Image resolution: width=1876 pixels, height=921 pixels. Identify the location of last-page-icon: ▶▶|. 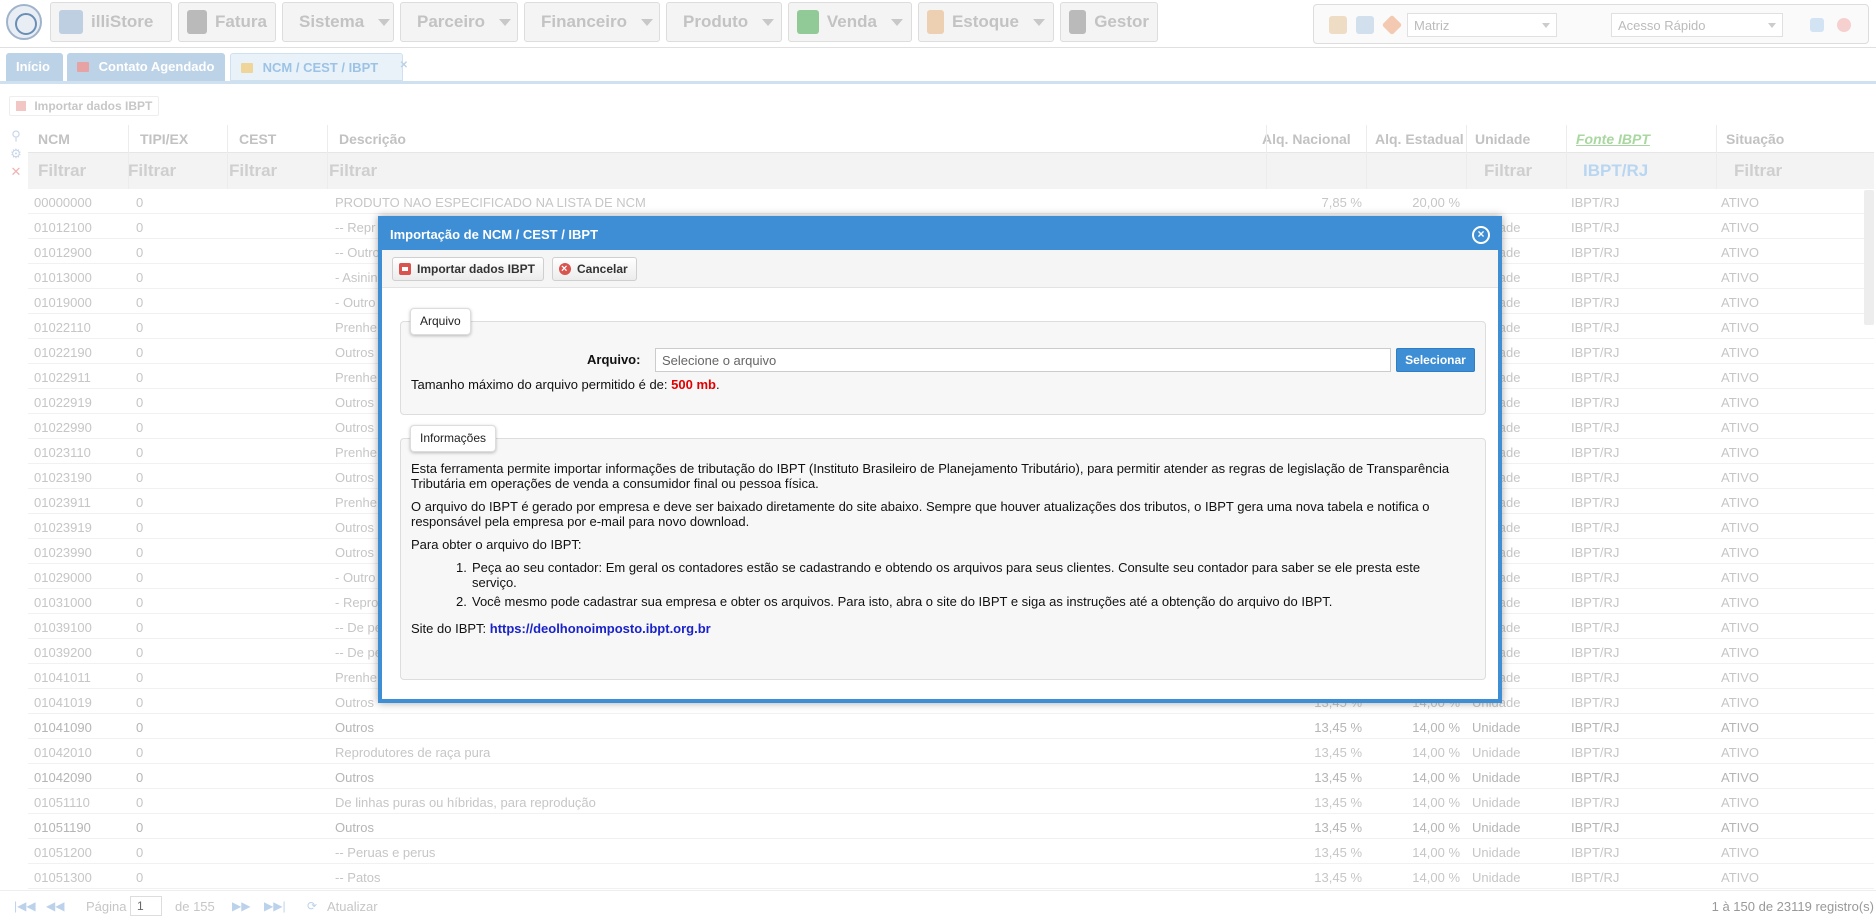
(275, 906).